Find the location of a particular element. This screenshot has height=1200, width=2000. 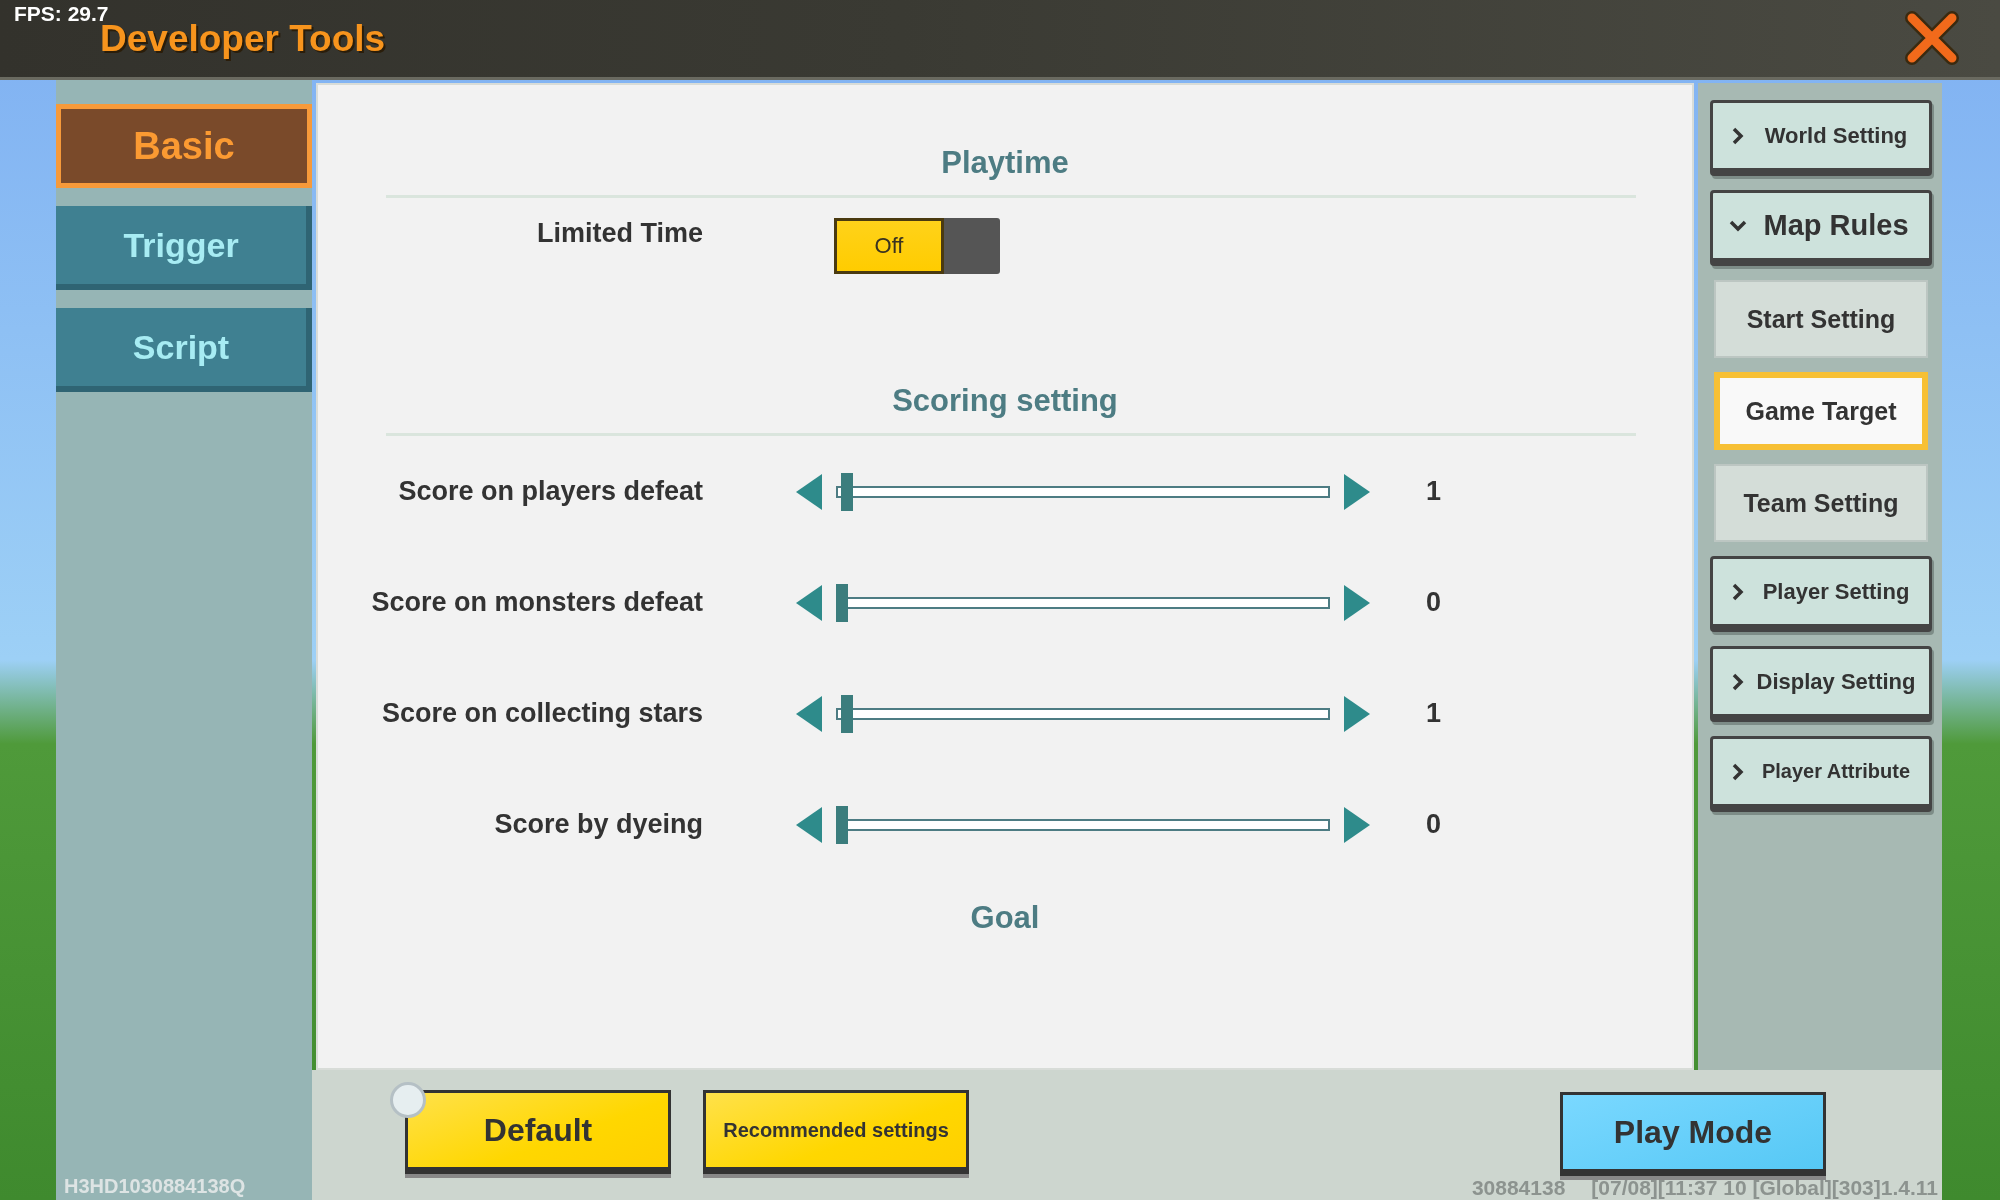

menu-group: Player Attribute is located at coordinates (1821, 774).